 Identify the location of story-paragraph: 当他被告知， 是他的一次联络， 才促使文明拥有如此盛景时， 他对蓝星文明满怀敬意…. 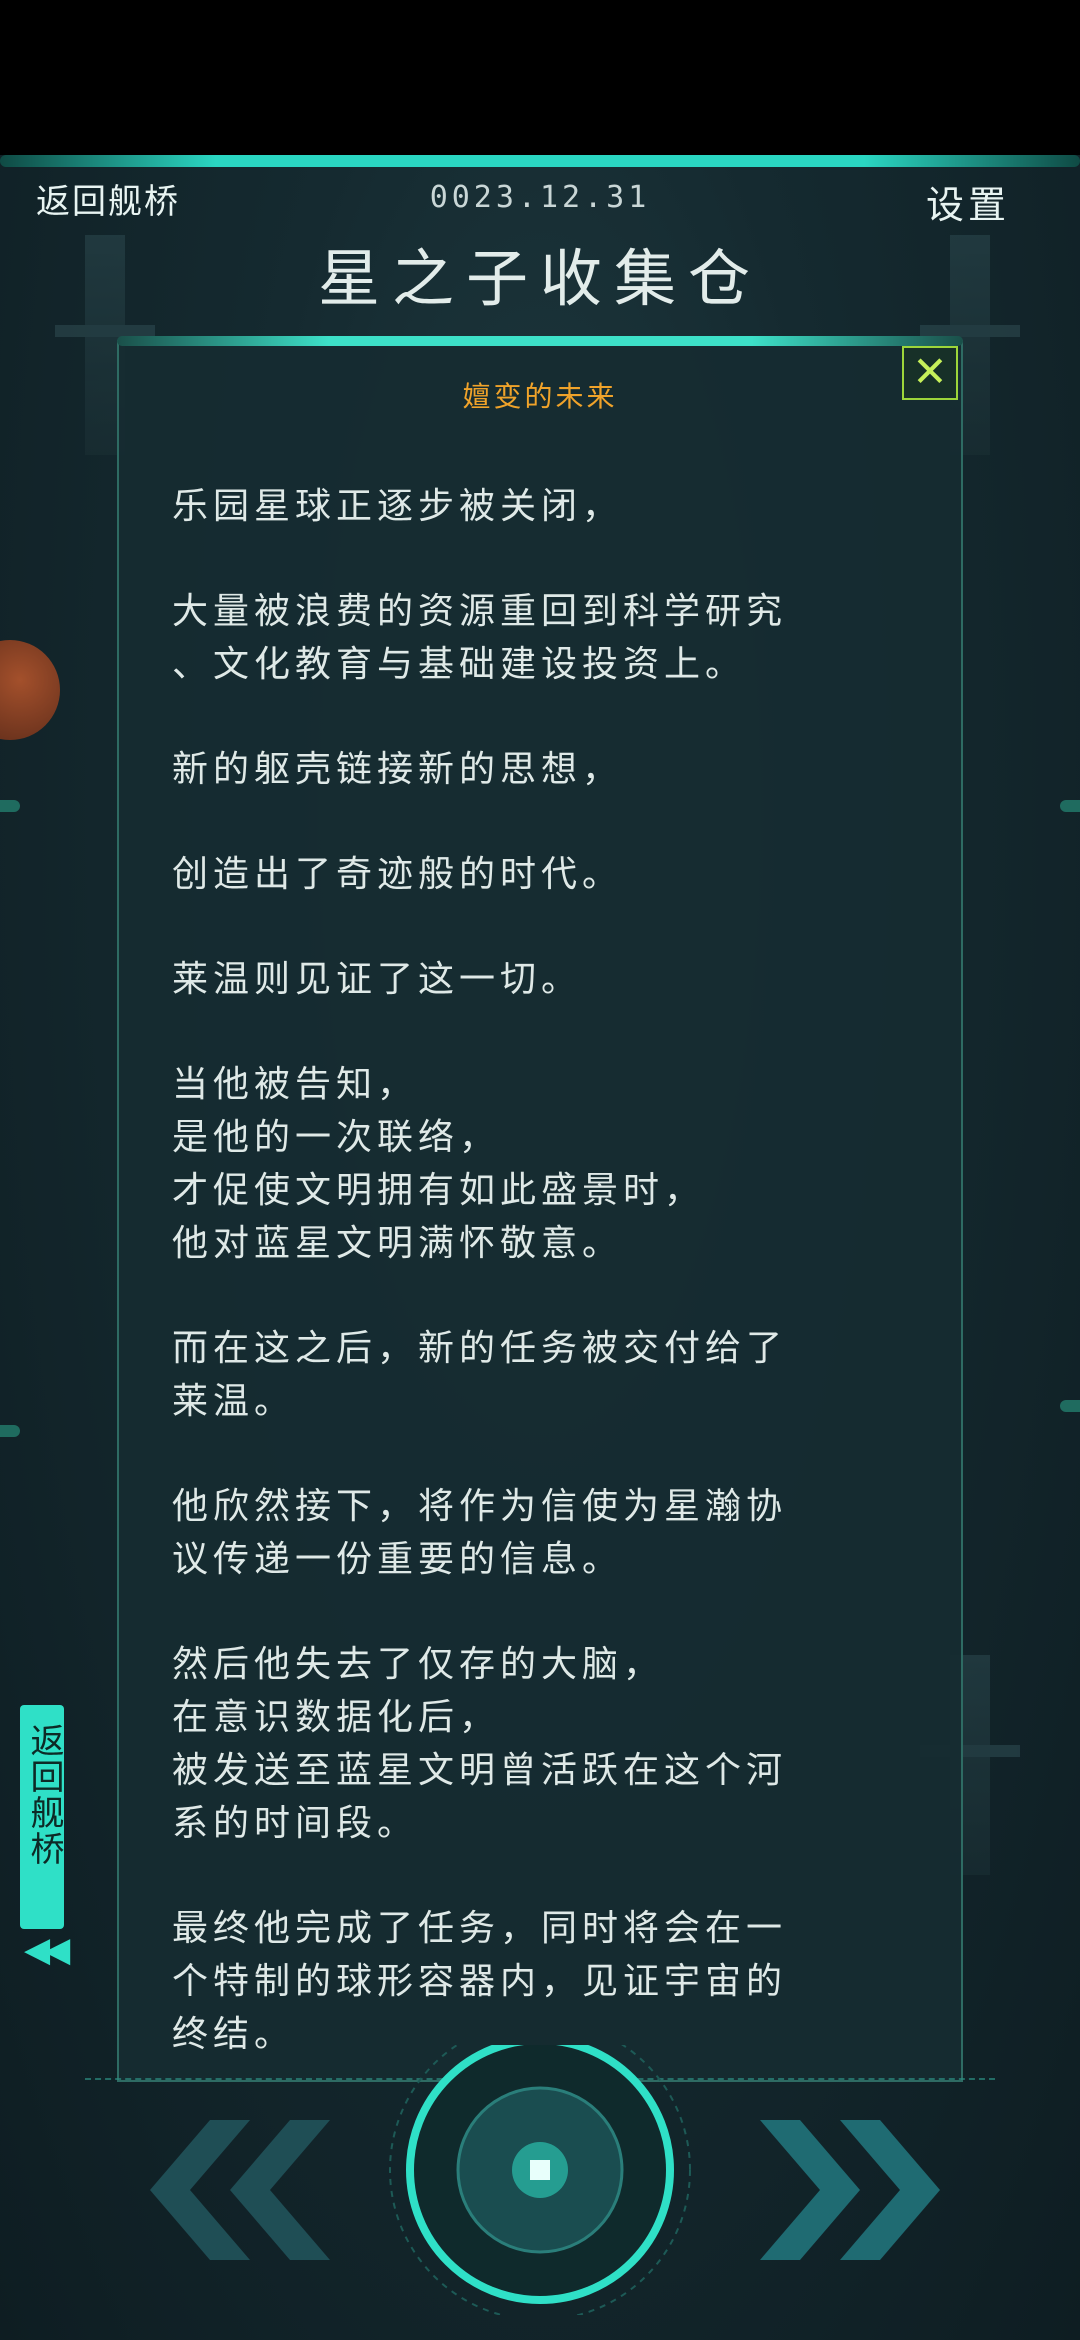
(439, 1164).